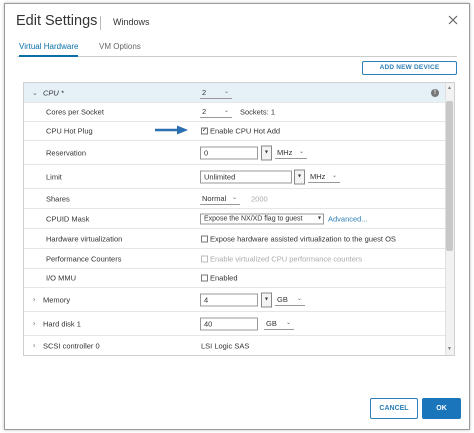  I want to click on shares-row: Shares Normal ⌄ 2000, so click(234, 199).